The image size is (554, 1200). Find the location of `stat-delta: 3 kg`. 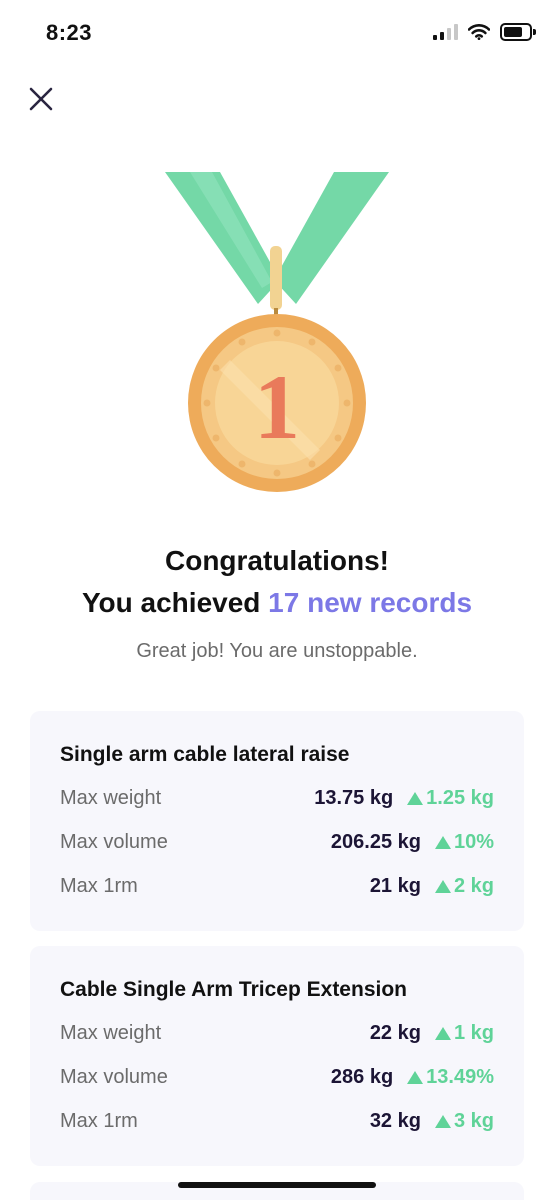

stat-delta: 3 kg is located at coordinates (464, 1121).